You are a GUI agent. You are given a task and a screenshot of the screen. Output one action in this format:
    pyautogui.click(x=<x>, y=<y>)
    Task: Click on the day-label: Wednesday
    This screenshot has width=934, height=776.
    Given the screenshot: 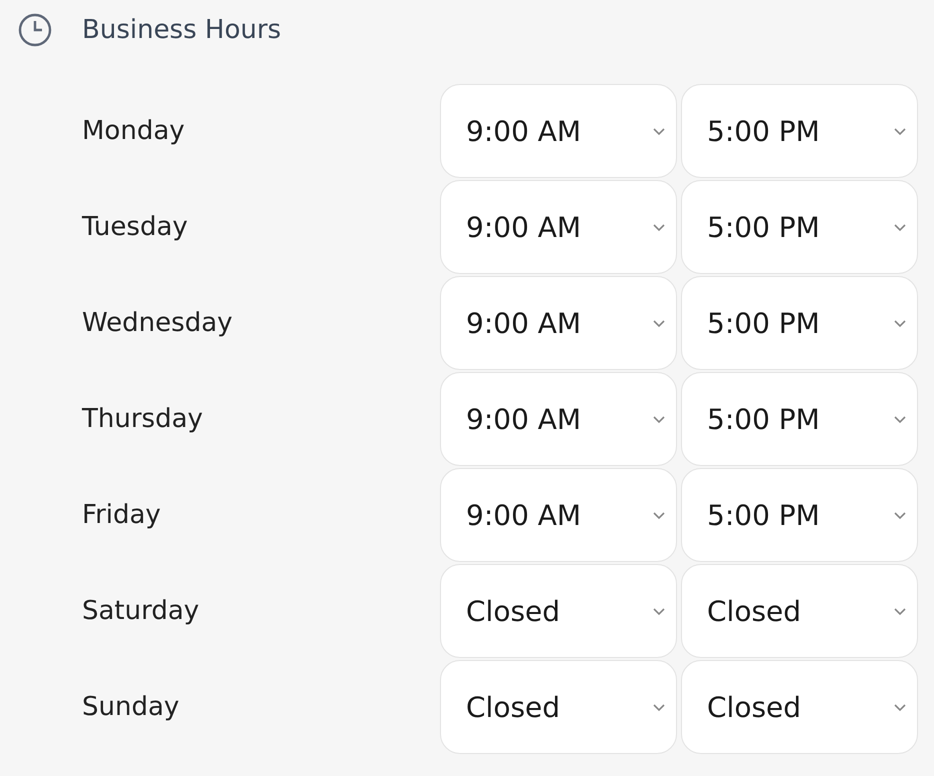 What is the action you would take?
    pyautogui.click(x=158, y=323)
    